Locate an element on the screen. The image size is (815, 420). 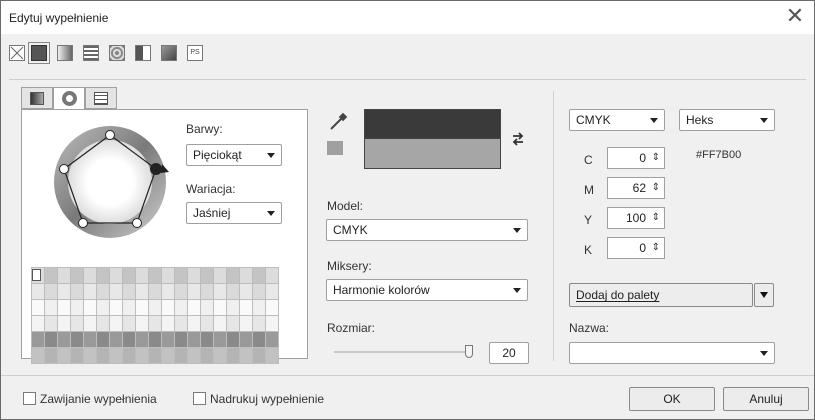
eyedropper-icon is located at coordinates (338, 123).